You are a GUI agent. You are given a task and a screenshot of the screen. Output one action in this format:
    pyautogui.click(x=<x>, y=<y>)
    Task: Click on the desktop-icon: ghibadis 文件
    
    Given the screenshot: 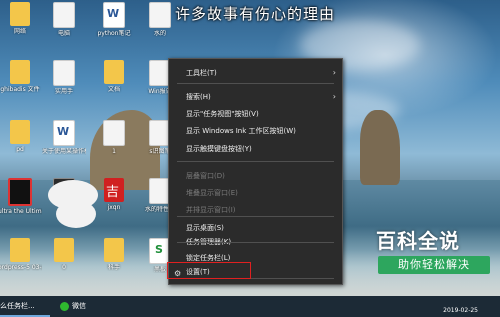 What is the action you would take?
    pyautogui.click(x=21, y=76)
    